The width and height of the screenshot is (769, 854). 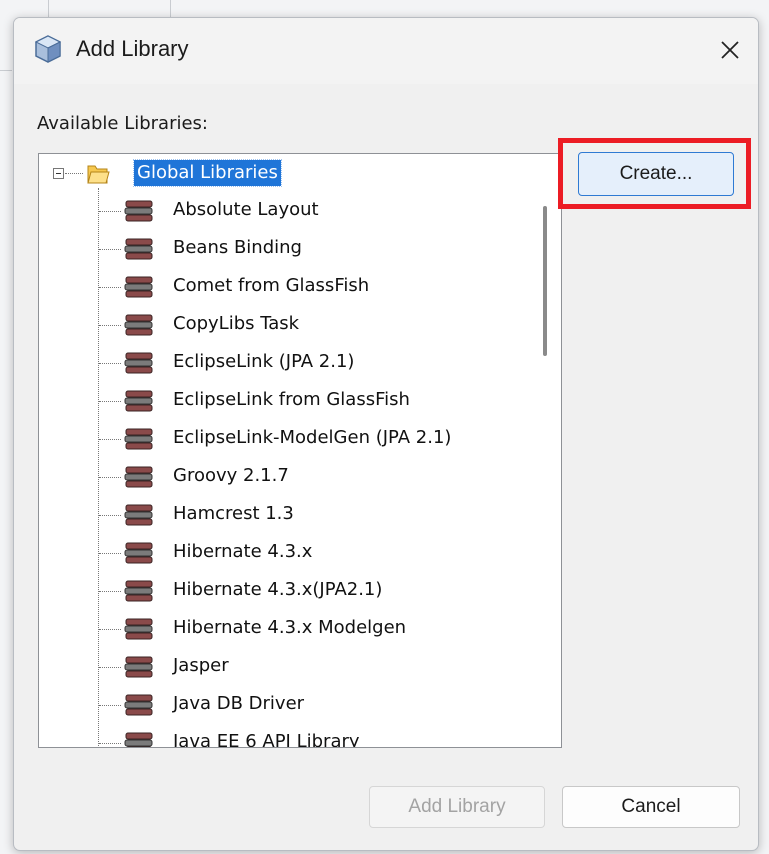 What do you see at coordinates (291, 399) in the screenshot?
I see `library-item-label: EclipseLink from GlassFish` at bounding box center [291, 399].